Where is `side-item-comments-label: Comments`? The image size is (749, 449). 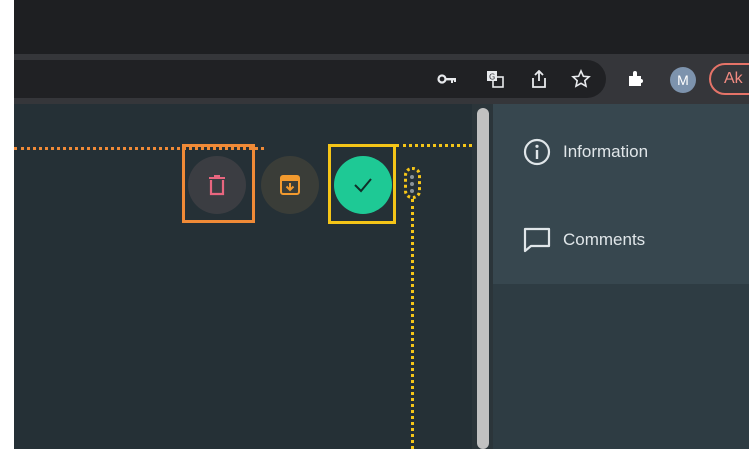
side-item-comments-label: Comments is located at coordinates (604, 239).